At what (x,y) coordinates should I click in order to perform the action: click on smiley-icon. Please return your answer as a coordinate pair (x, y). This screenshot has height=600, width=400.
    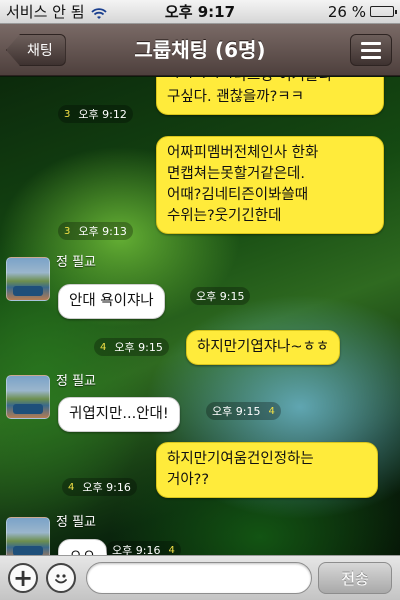
    Looking at the image, I should click on (61, 579).